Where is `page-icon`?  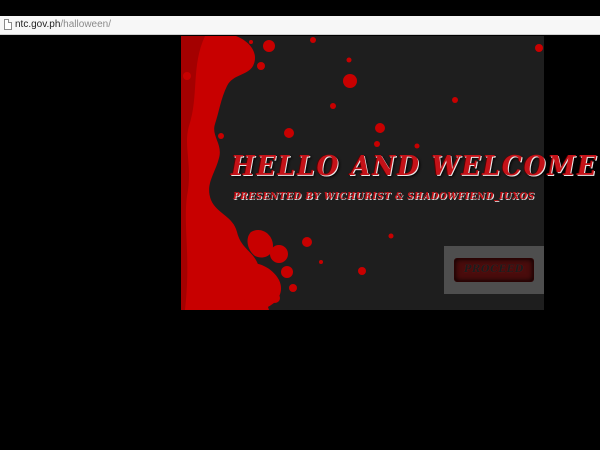
page-icon is located at coordinates (8, 24).